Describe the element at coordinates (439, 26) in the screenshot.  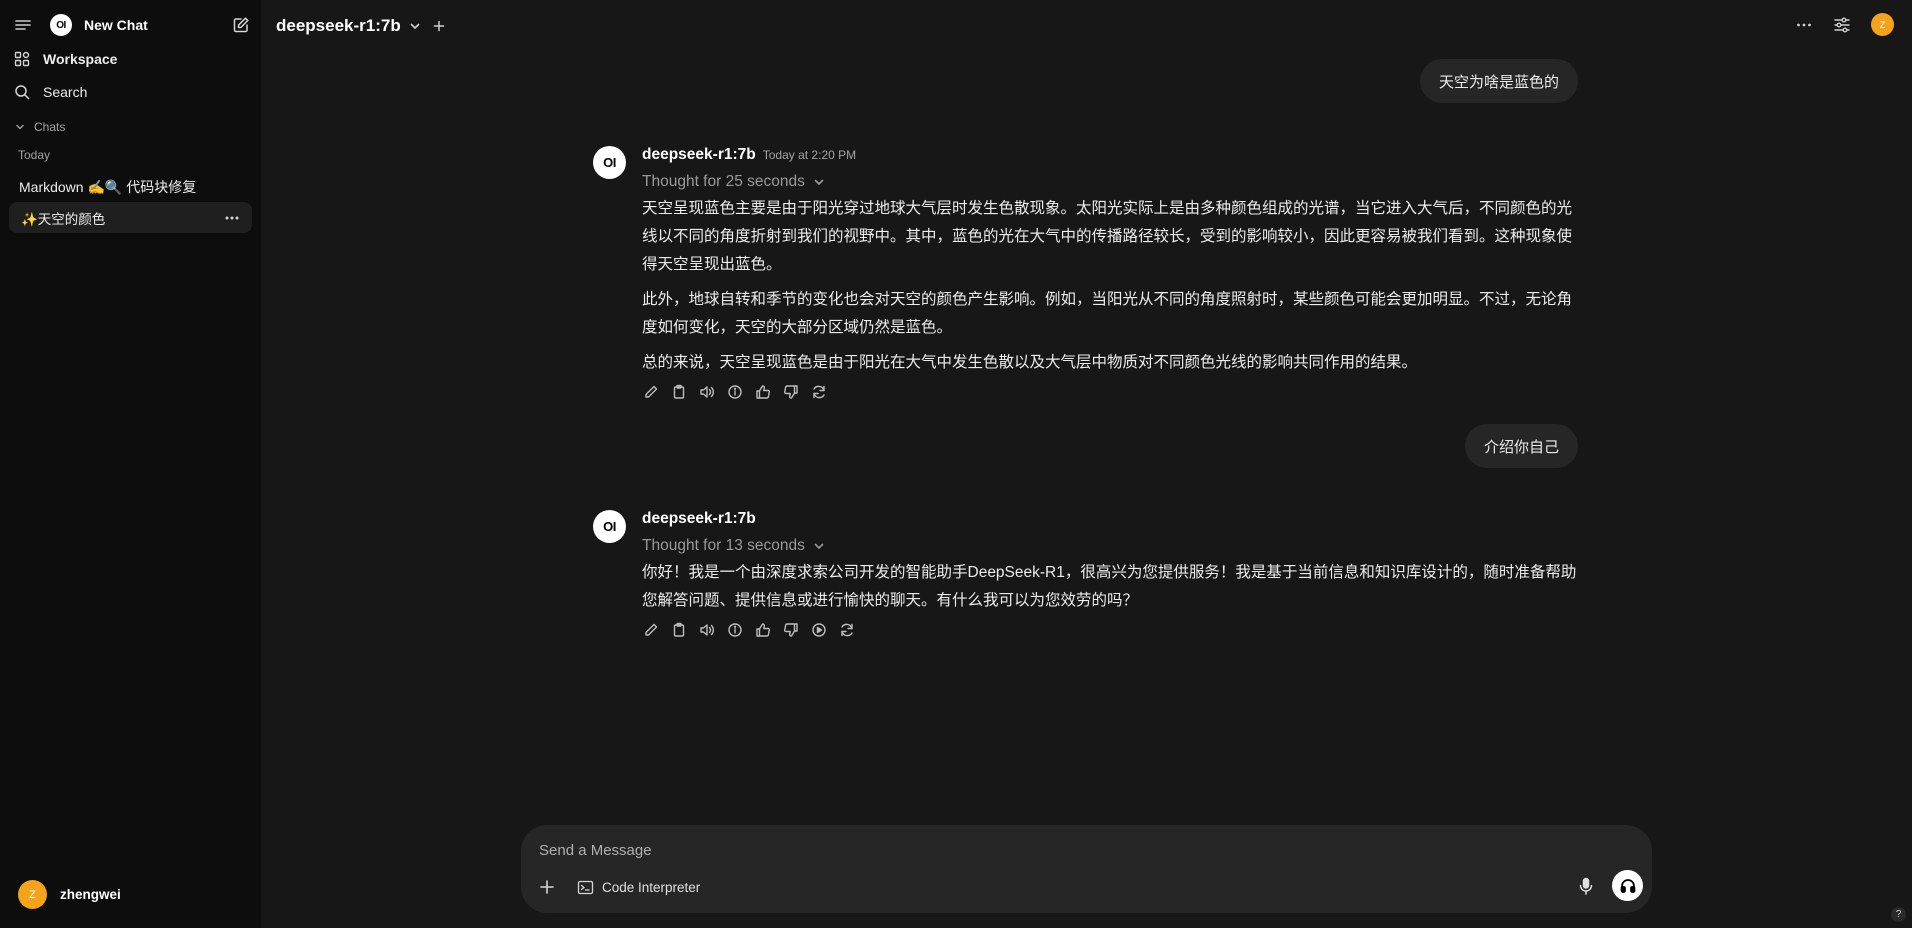
I see `add-model-icon` at that location.